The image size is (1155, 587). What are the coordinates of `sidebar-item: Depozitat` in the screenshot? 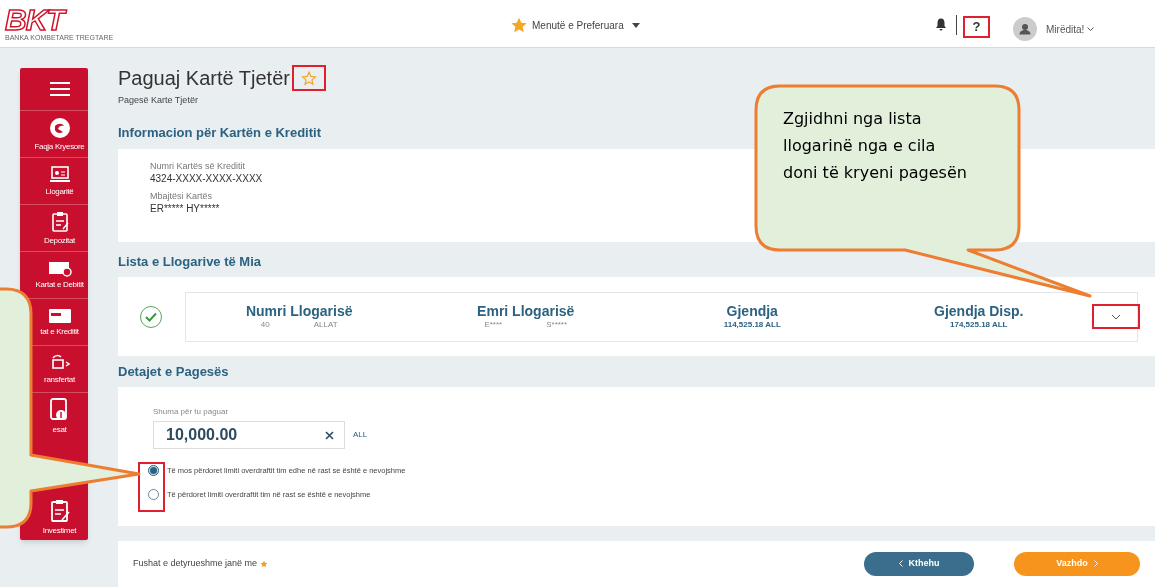 It's located at (59, 240).